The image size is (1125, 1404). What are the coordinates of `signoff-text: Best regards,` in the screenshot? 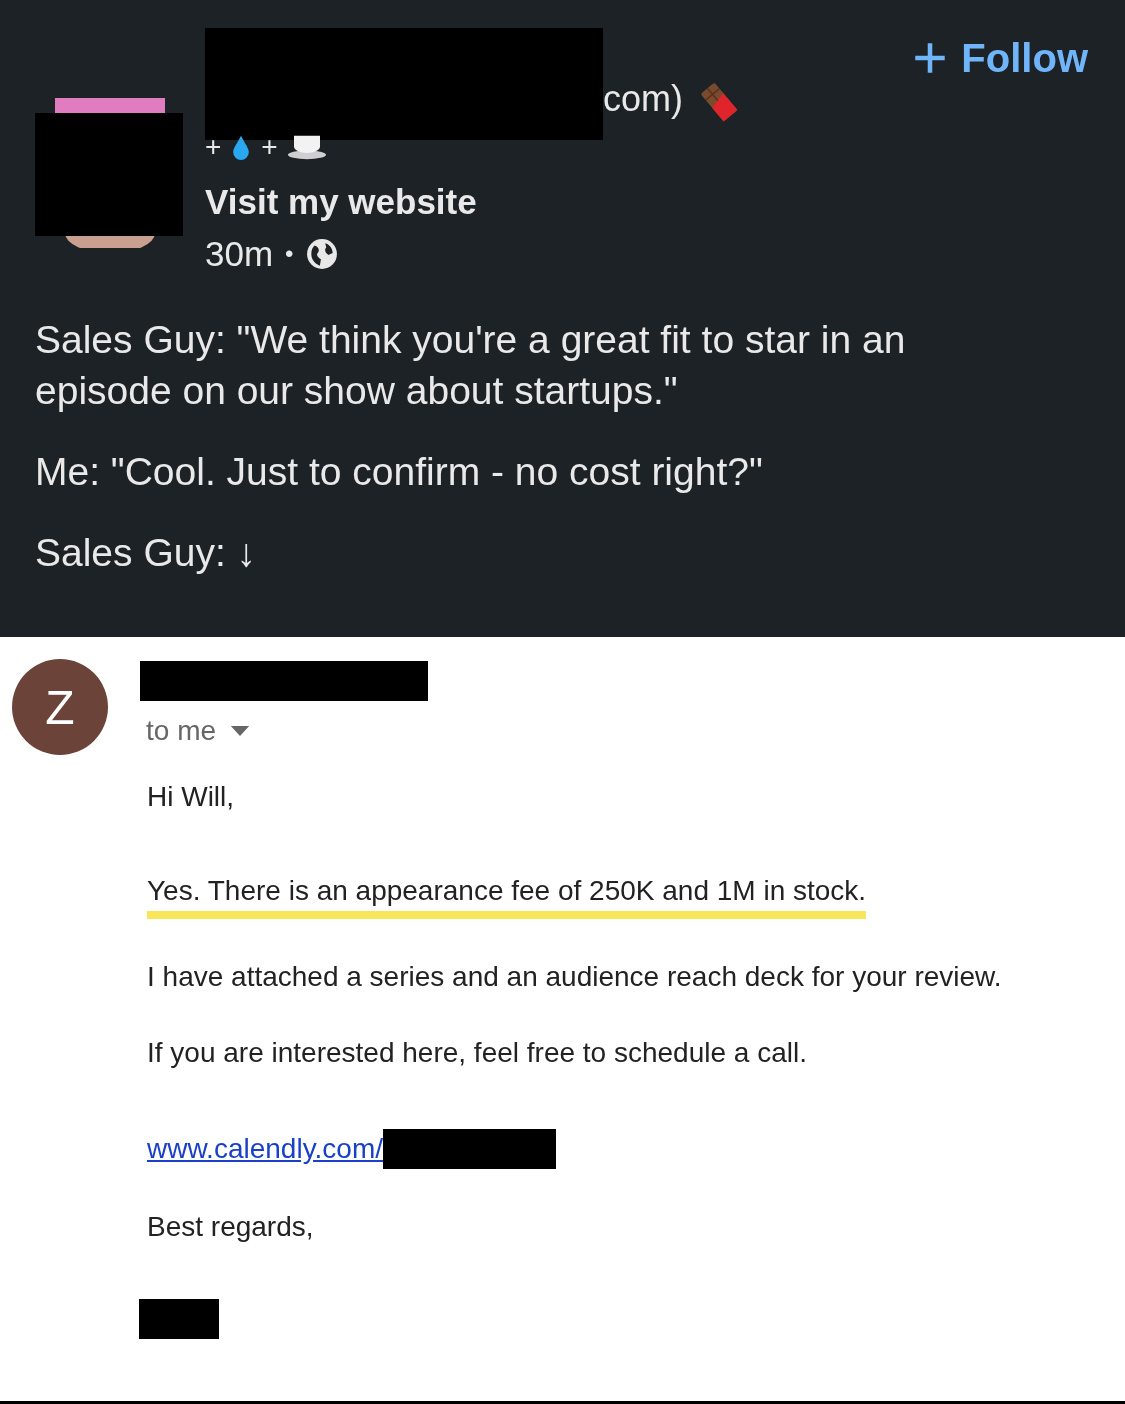 It's located at (231, 1227).